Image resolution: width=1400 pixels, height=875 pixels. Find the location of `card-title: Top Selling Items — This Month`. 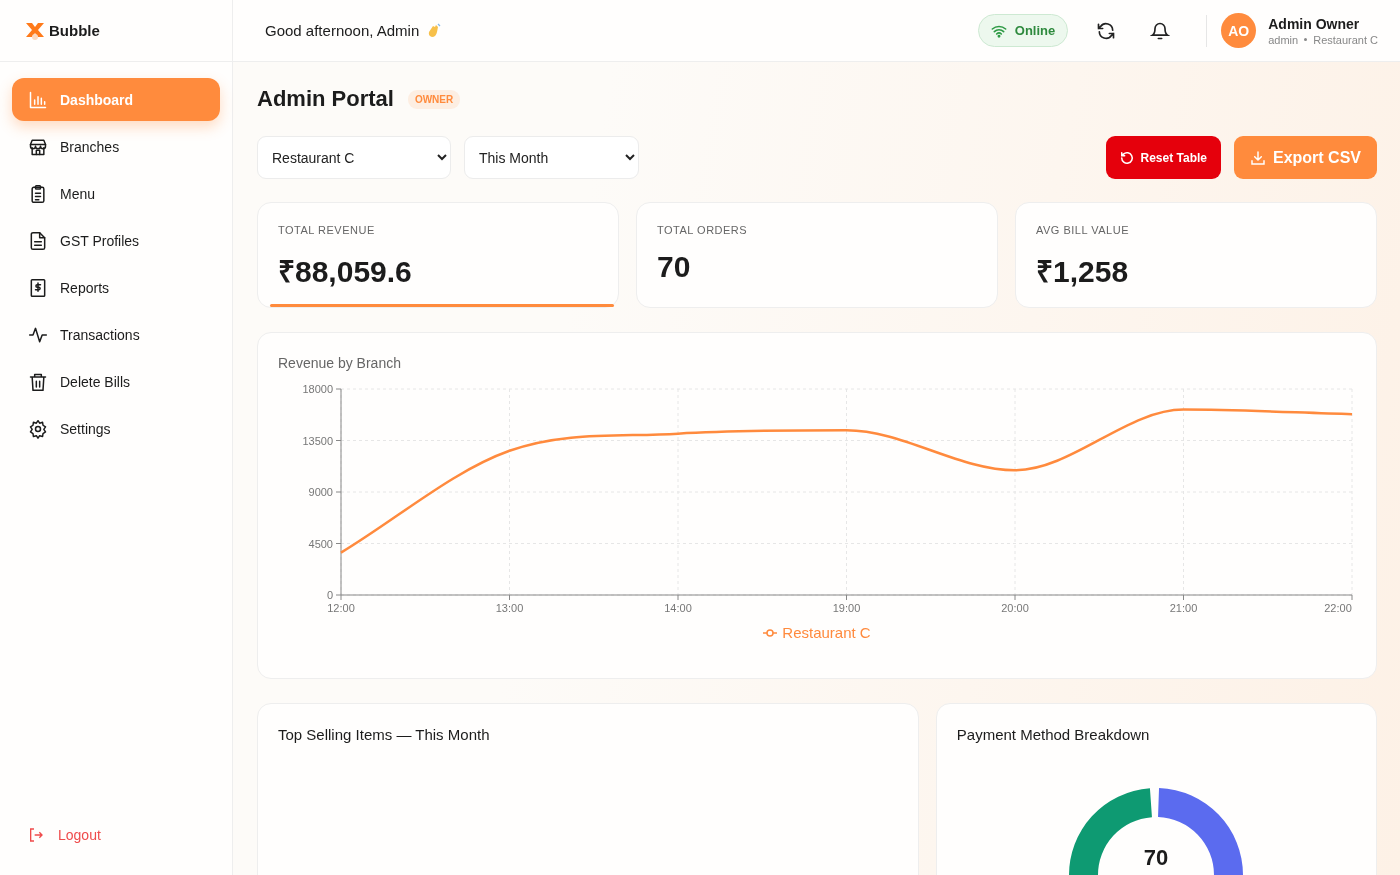

card-title: Top Selling Items — This Month is located at coordinates (384, 734).